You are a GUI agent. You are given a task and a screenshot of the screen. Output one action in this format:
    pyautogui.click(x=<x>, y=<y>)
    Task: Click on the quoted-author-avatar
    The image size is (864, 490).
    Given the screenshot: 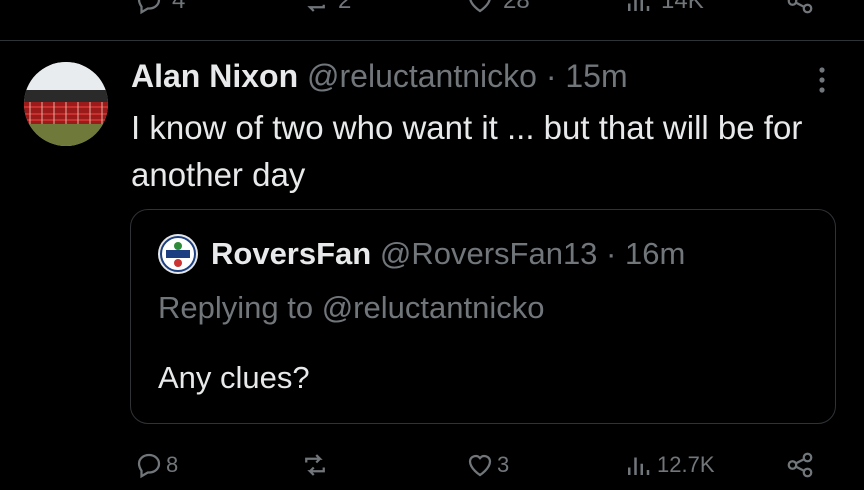 What is the action you would take?
    pyautogui.click(x=178, y=254)
    